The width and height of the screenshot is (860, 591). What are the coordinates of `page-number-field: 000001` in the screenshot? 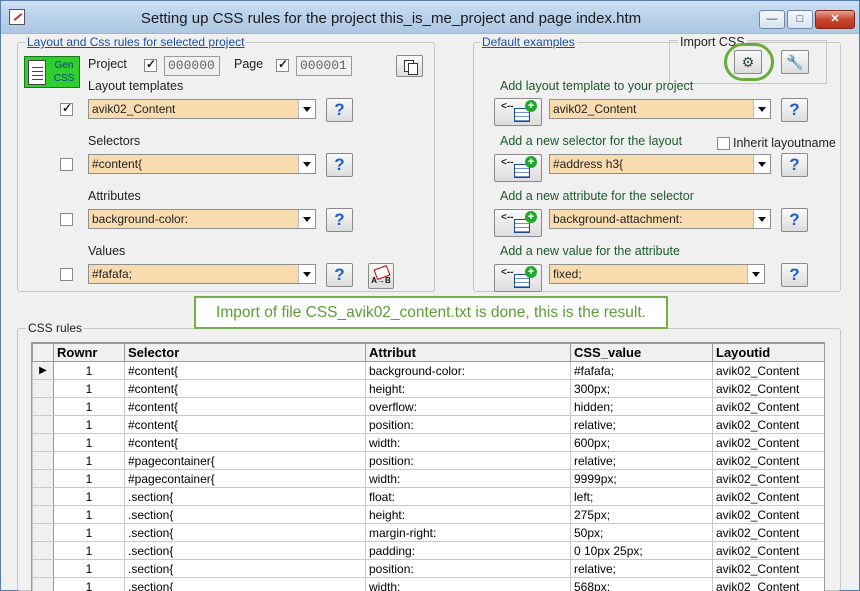 It's located at (324, 66).